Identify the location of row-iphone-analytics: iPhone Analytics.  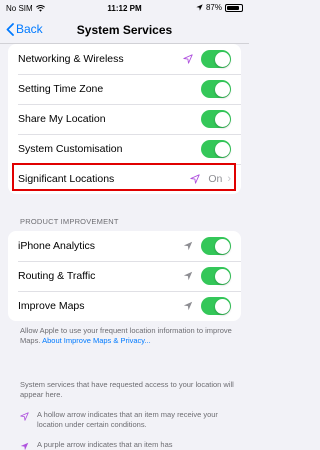
(124, 246).